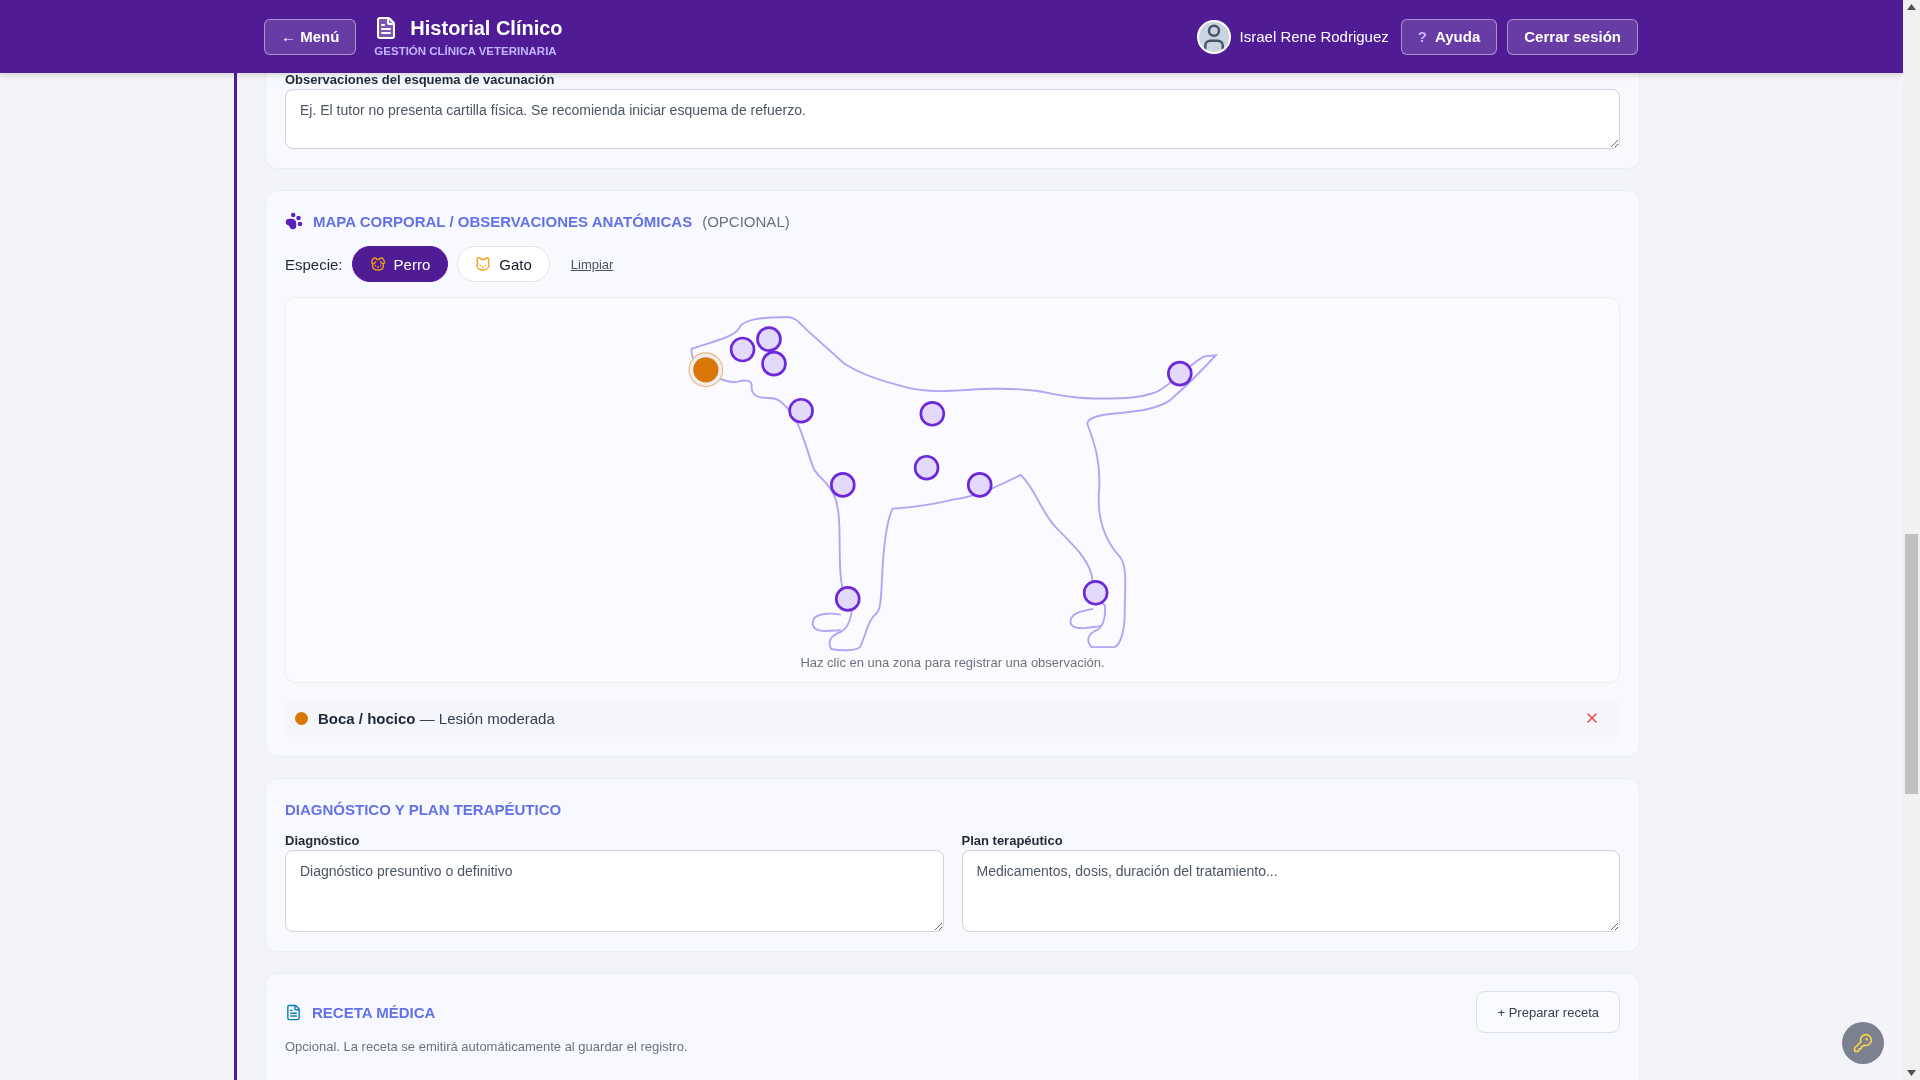  Describe the element at coordinates (314, 264) in the screenshot. I see `species-label: Especie:` at that location.